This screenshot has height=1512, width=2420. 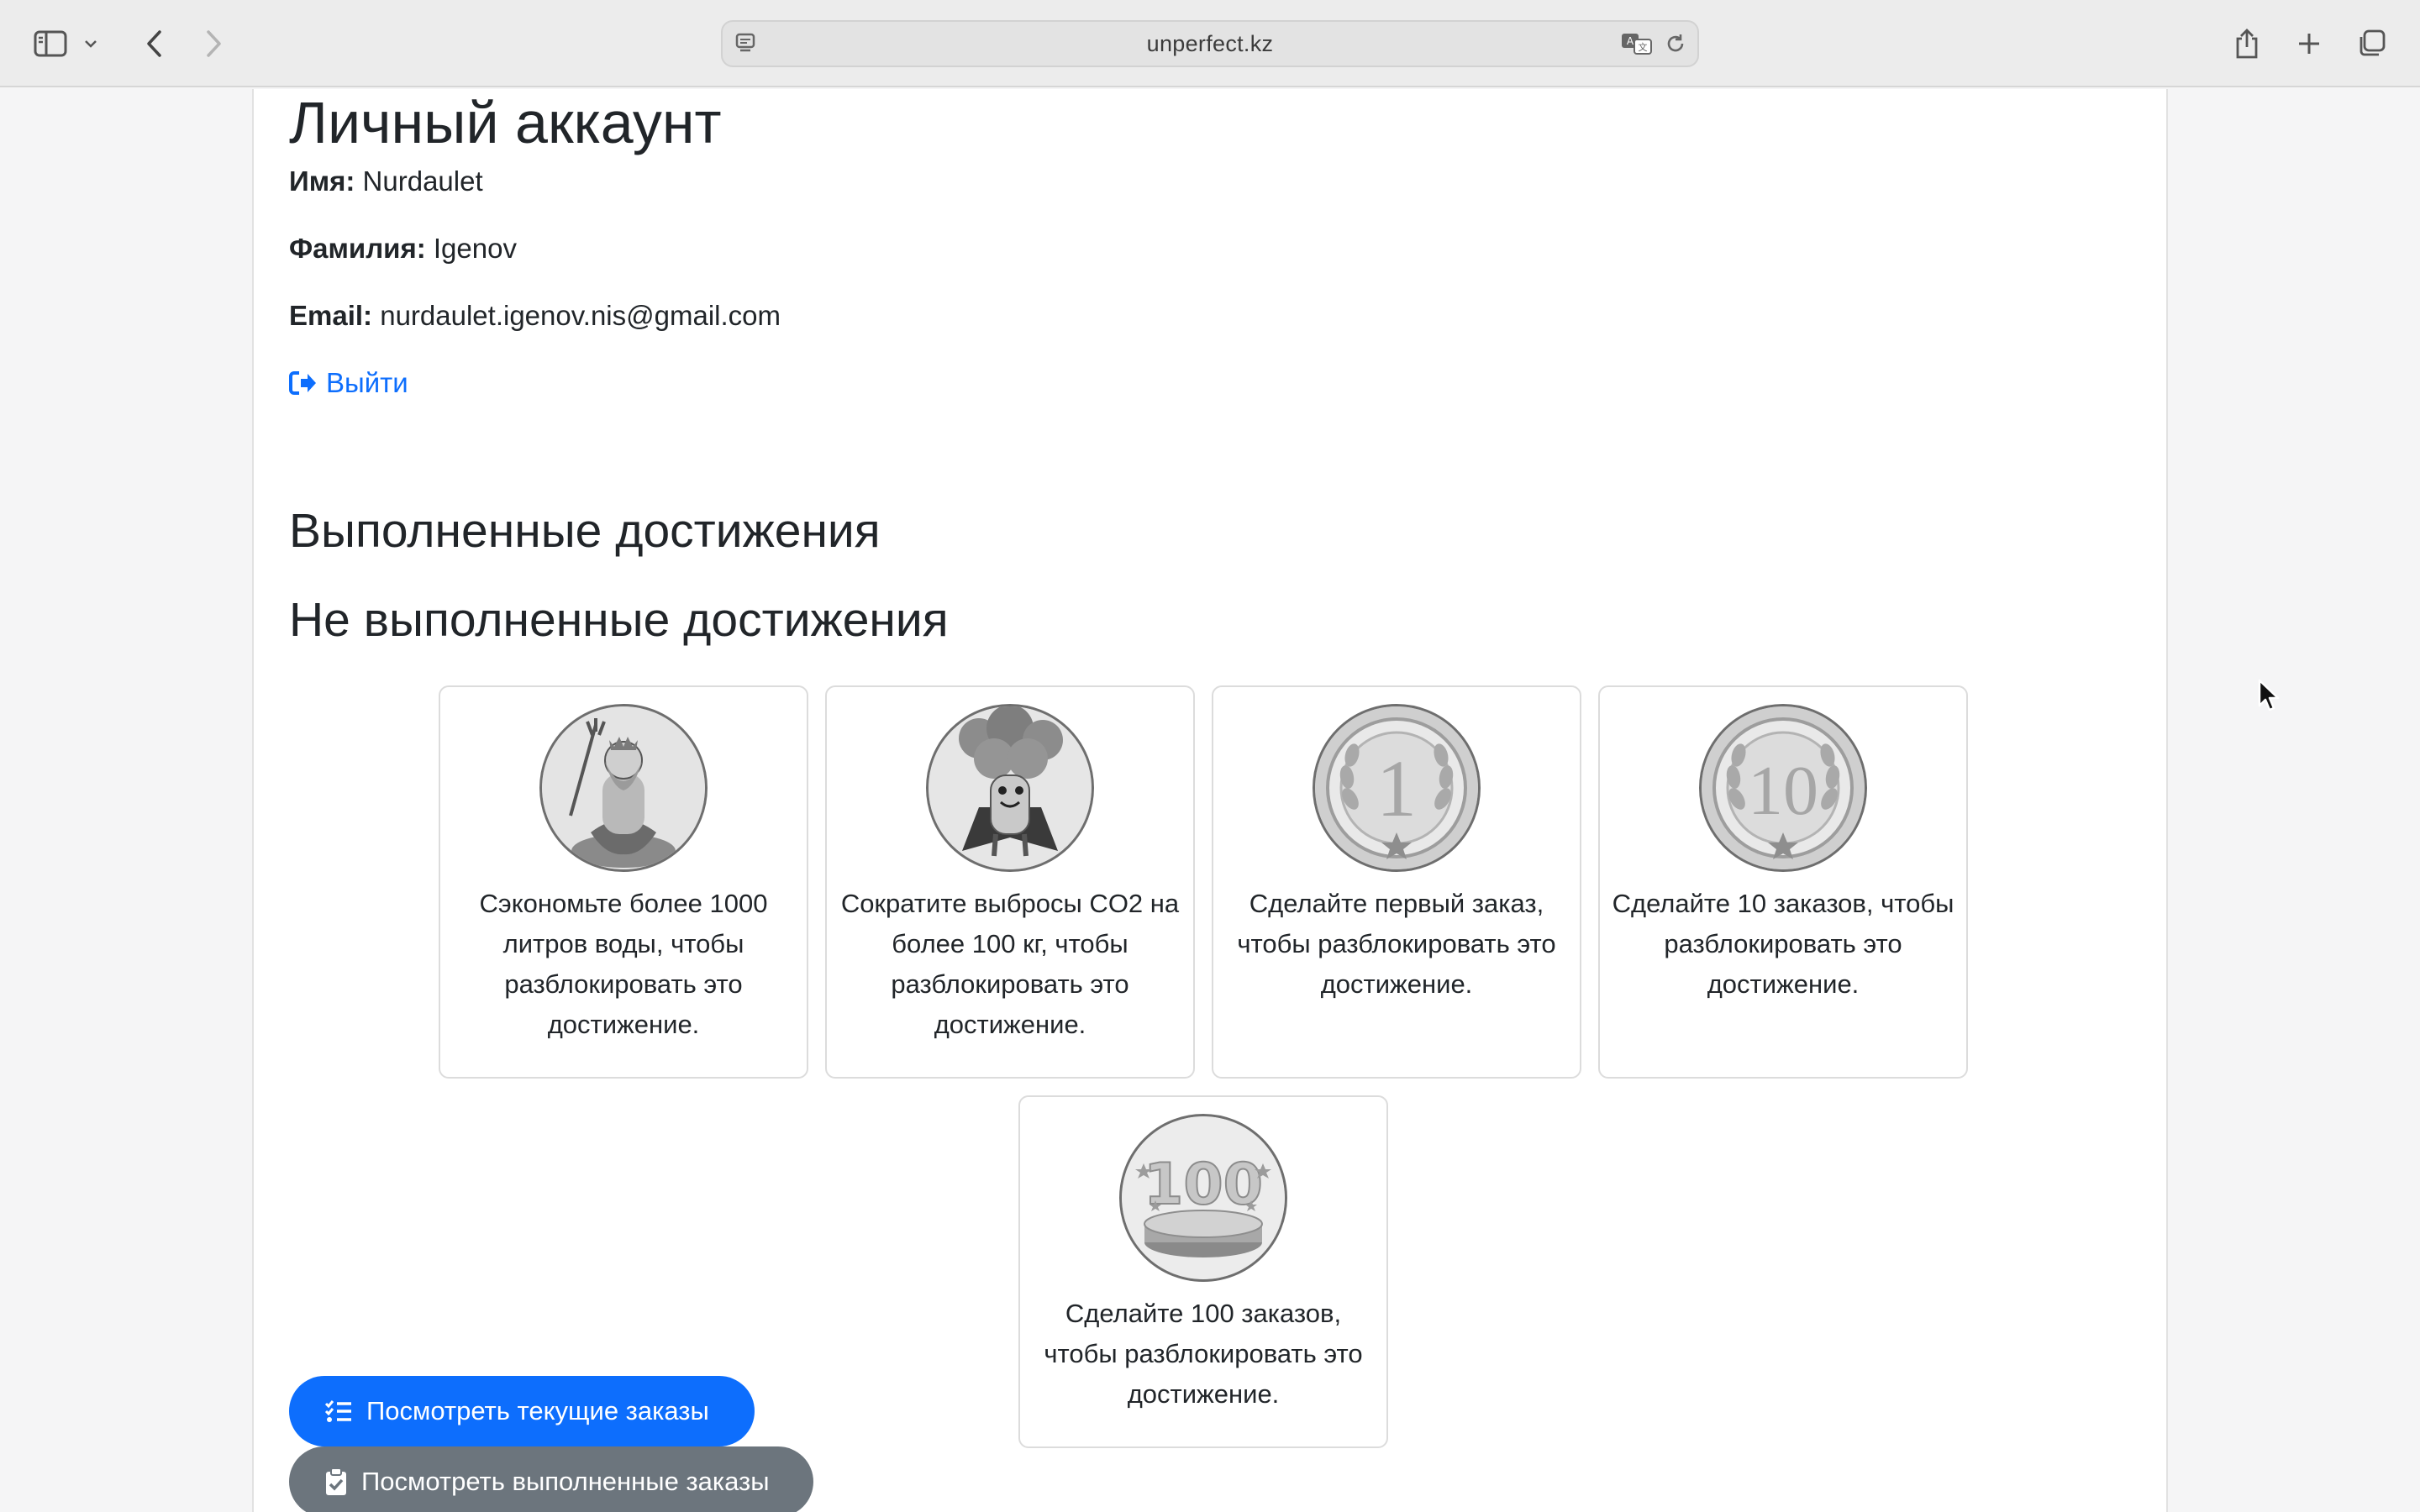 I want to click on browser-toolbar: unperfect.kz A文, so click(x=1210, y=43).